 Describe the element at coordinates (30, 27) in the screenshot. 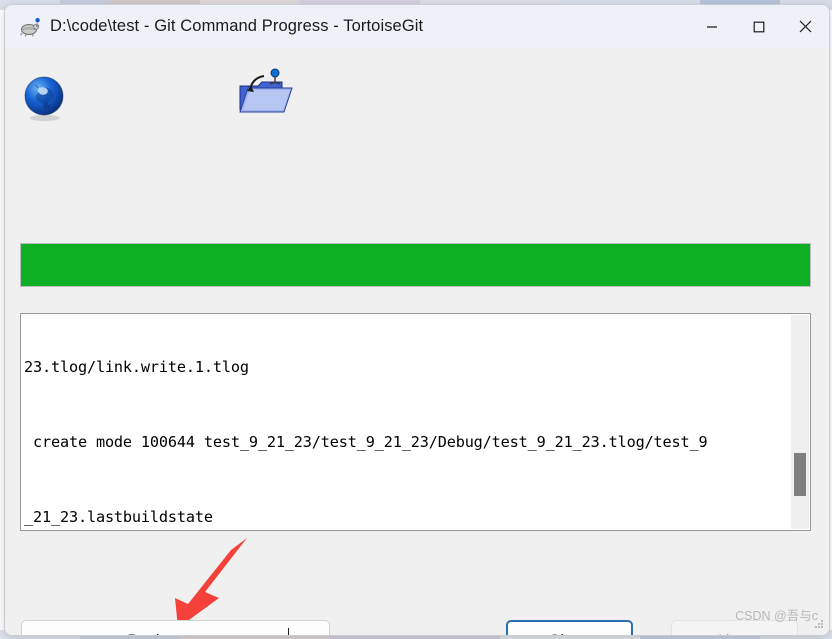

I see `tortoisegit-turtle-icon` at that location.